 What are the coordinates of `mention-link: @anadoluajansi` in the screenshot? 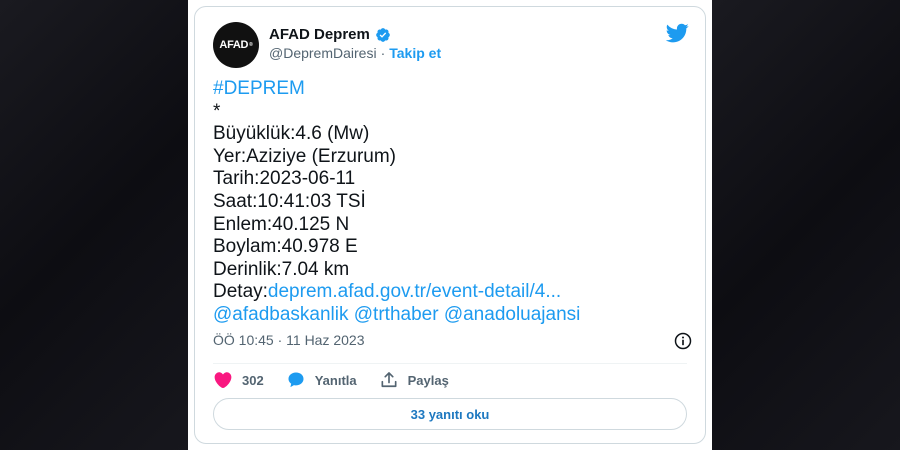 It's located at (512, 314).